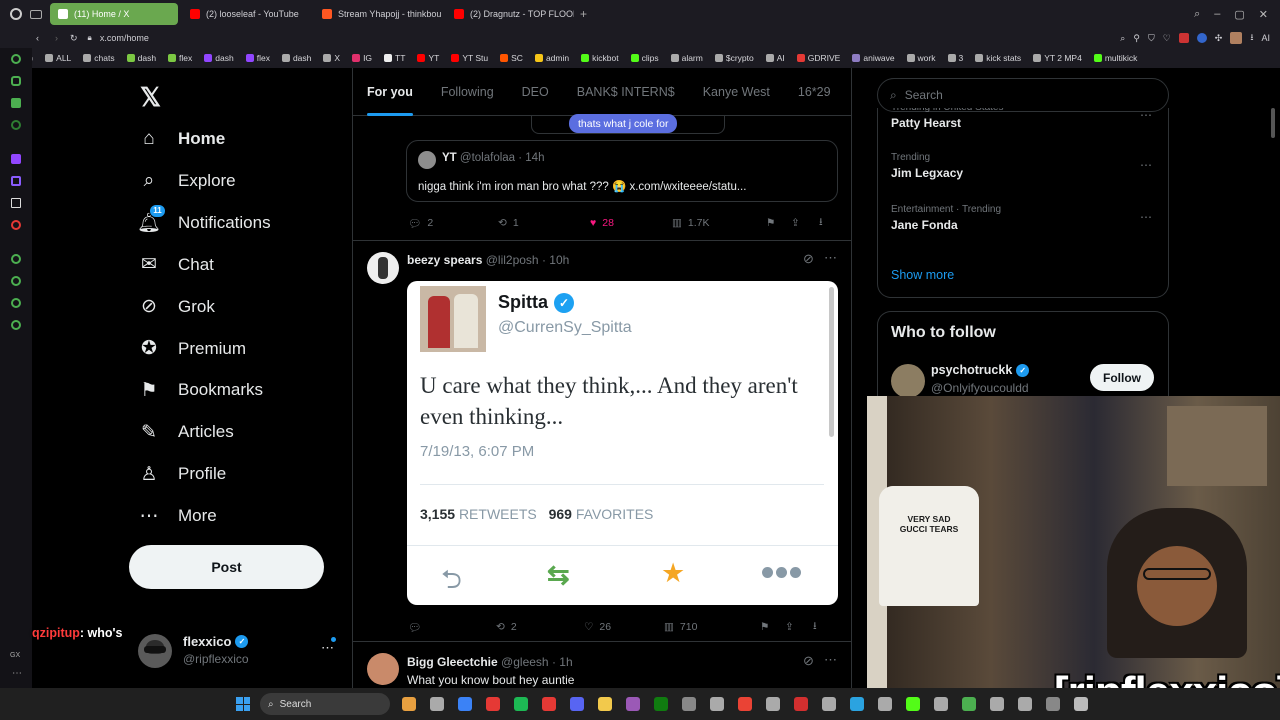 The width and height of the screenshot is (1280, 720). Describe the element at coordinates (56, 38) in the screenshot. I see `forward-icon: ›` at that location.